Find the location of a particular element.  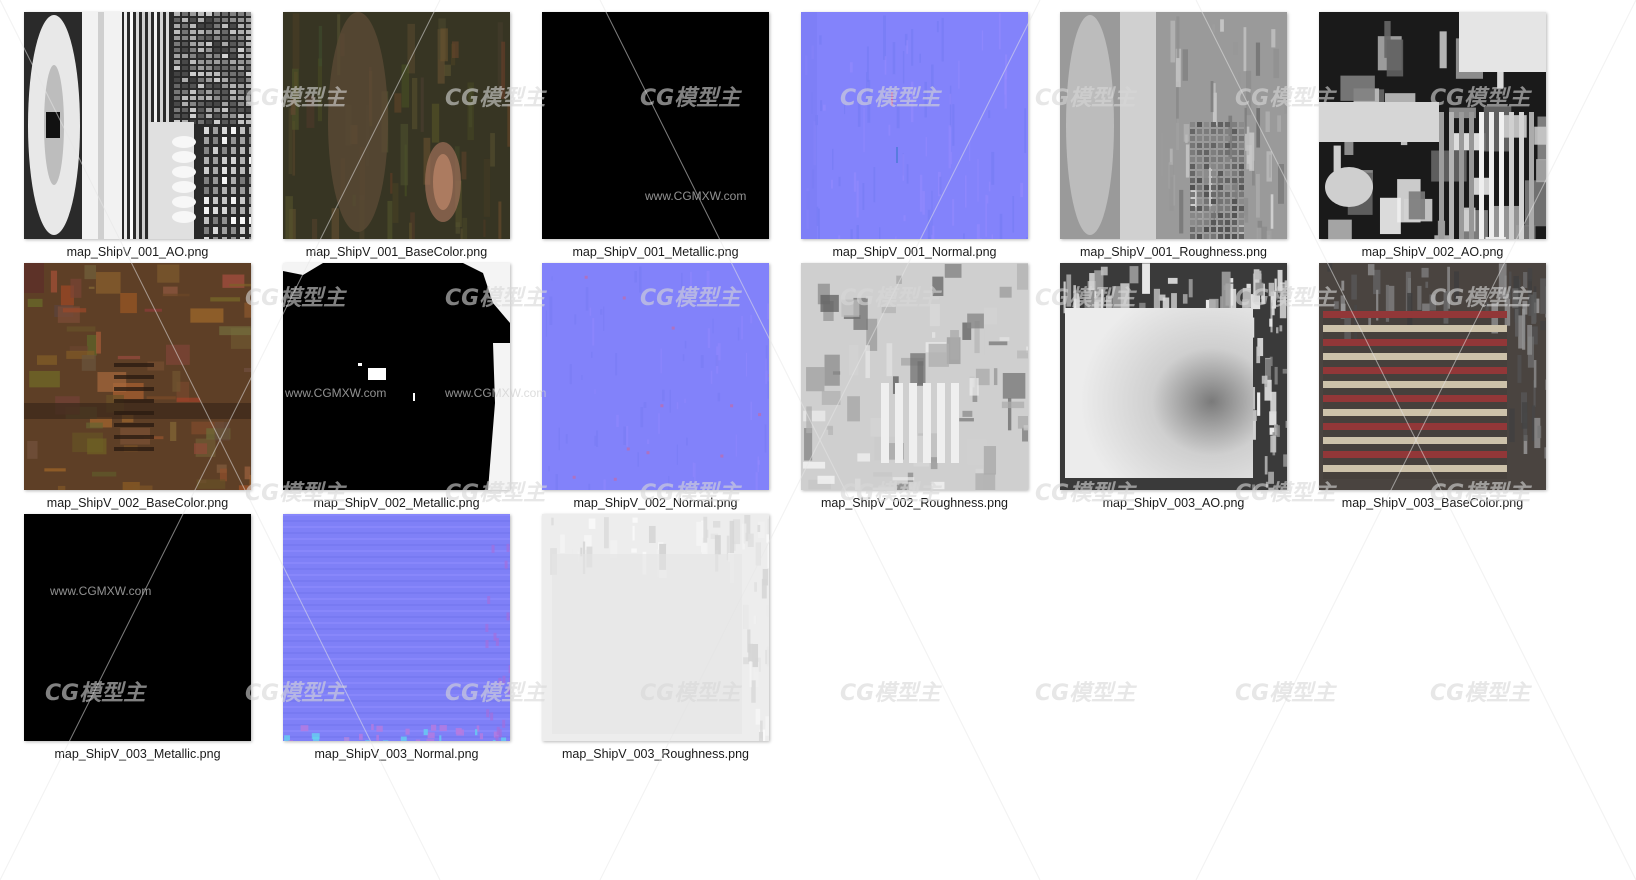

file-name: map_ShipV_001_AO.png is located at coordinates (137, 252).